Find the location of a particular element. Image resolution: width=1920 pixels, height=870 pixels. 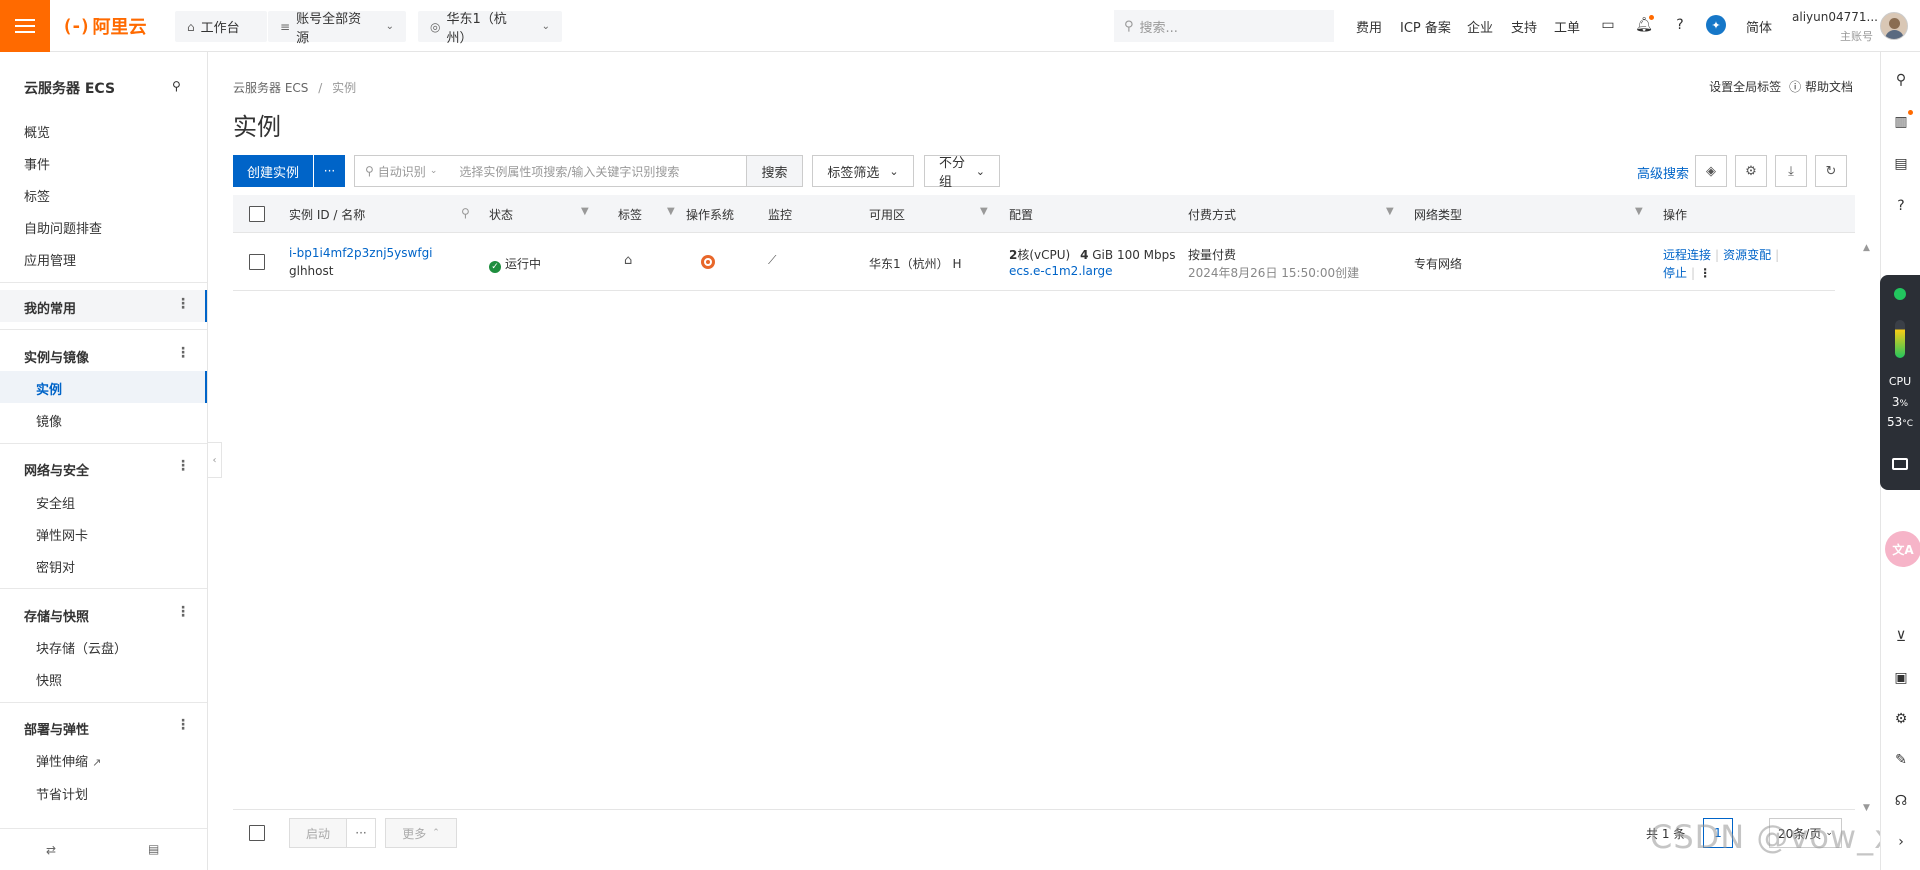

refresh-icon: ↻ is located at coordinates (1831, 171).